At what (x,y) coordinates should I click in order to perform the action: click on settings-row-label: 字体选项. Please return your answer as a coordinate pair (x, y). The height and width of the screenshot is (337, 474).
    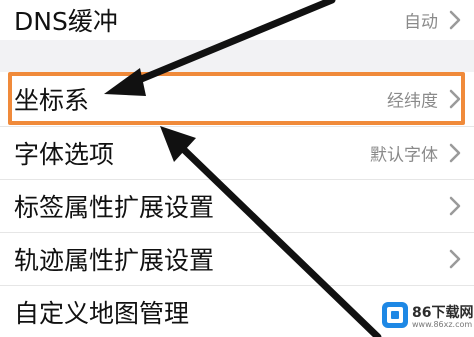
    Looking at the image, I should click on (64, 154).